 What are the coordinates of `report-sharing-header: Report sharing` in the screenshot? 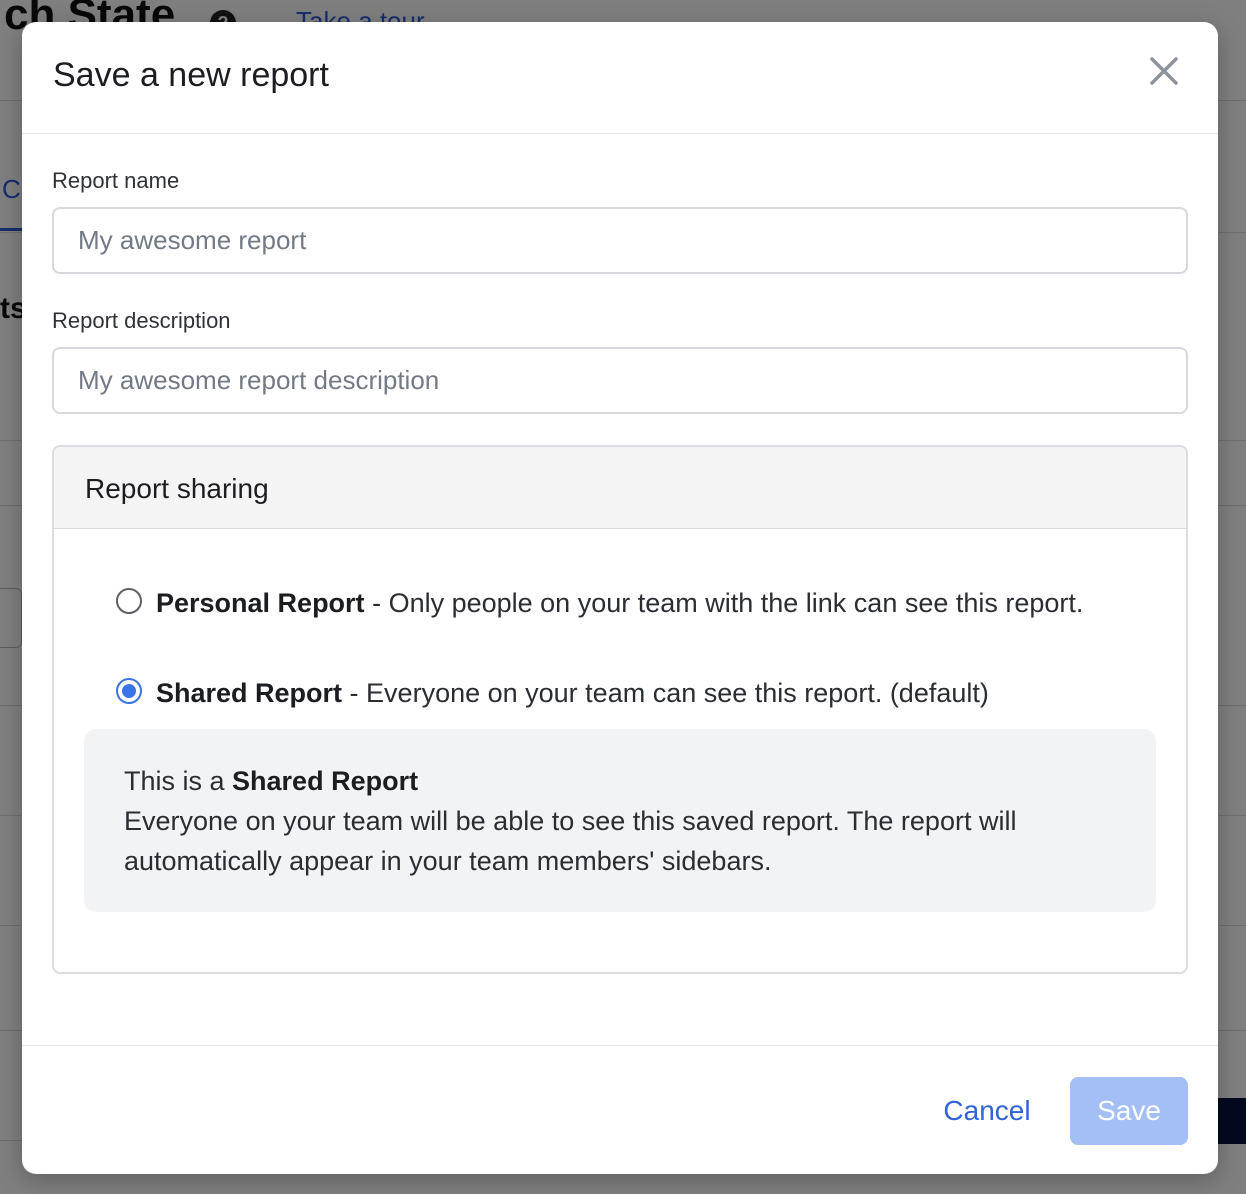 It's located at (620, 488).